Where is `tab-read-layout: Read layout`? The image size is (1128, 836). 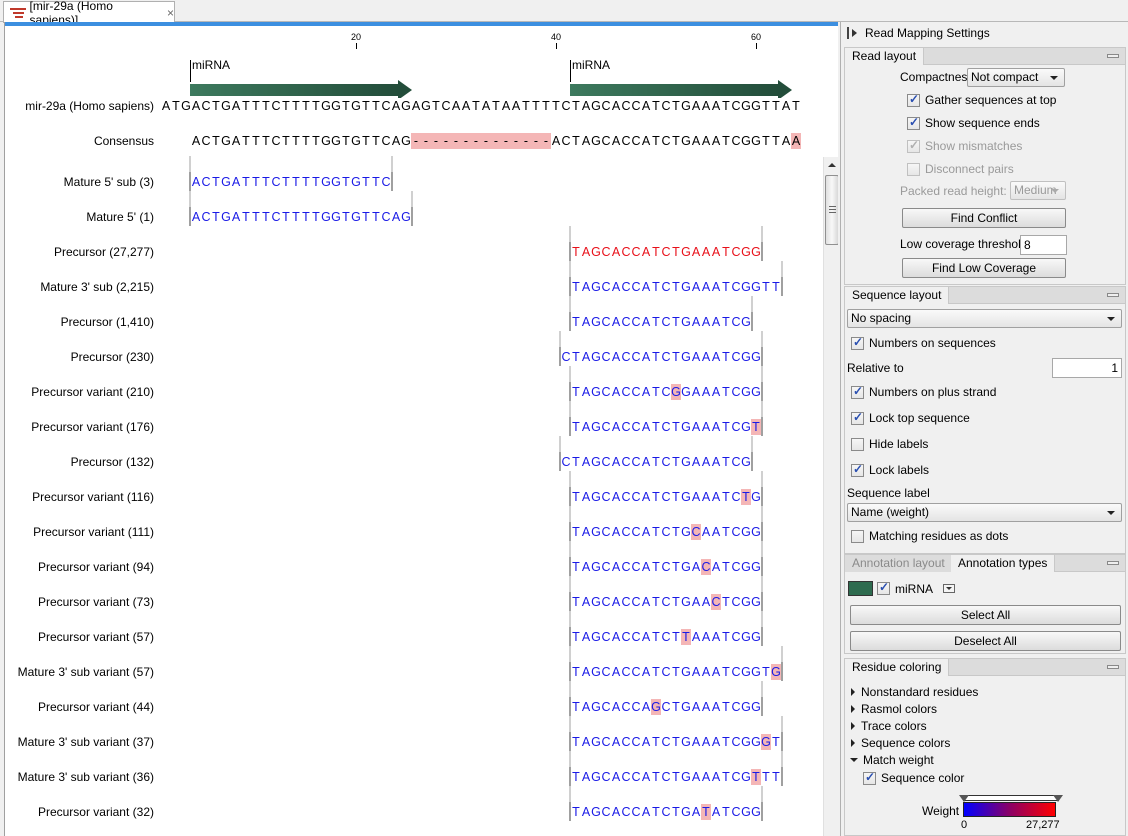 tab-read-layout: Read layout is located at coordinates (885, 56).